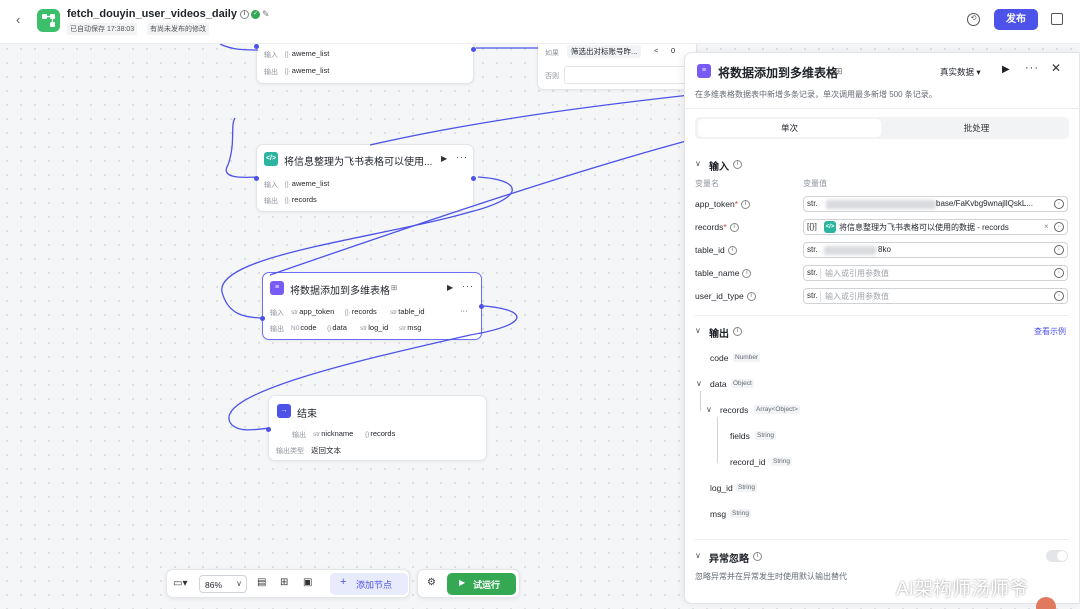  Describe the element at coordinates (716, 250) in the screenshot. I see `param-table-id: table_id i` at that location.